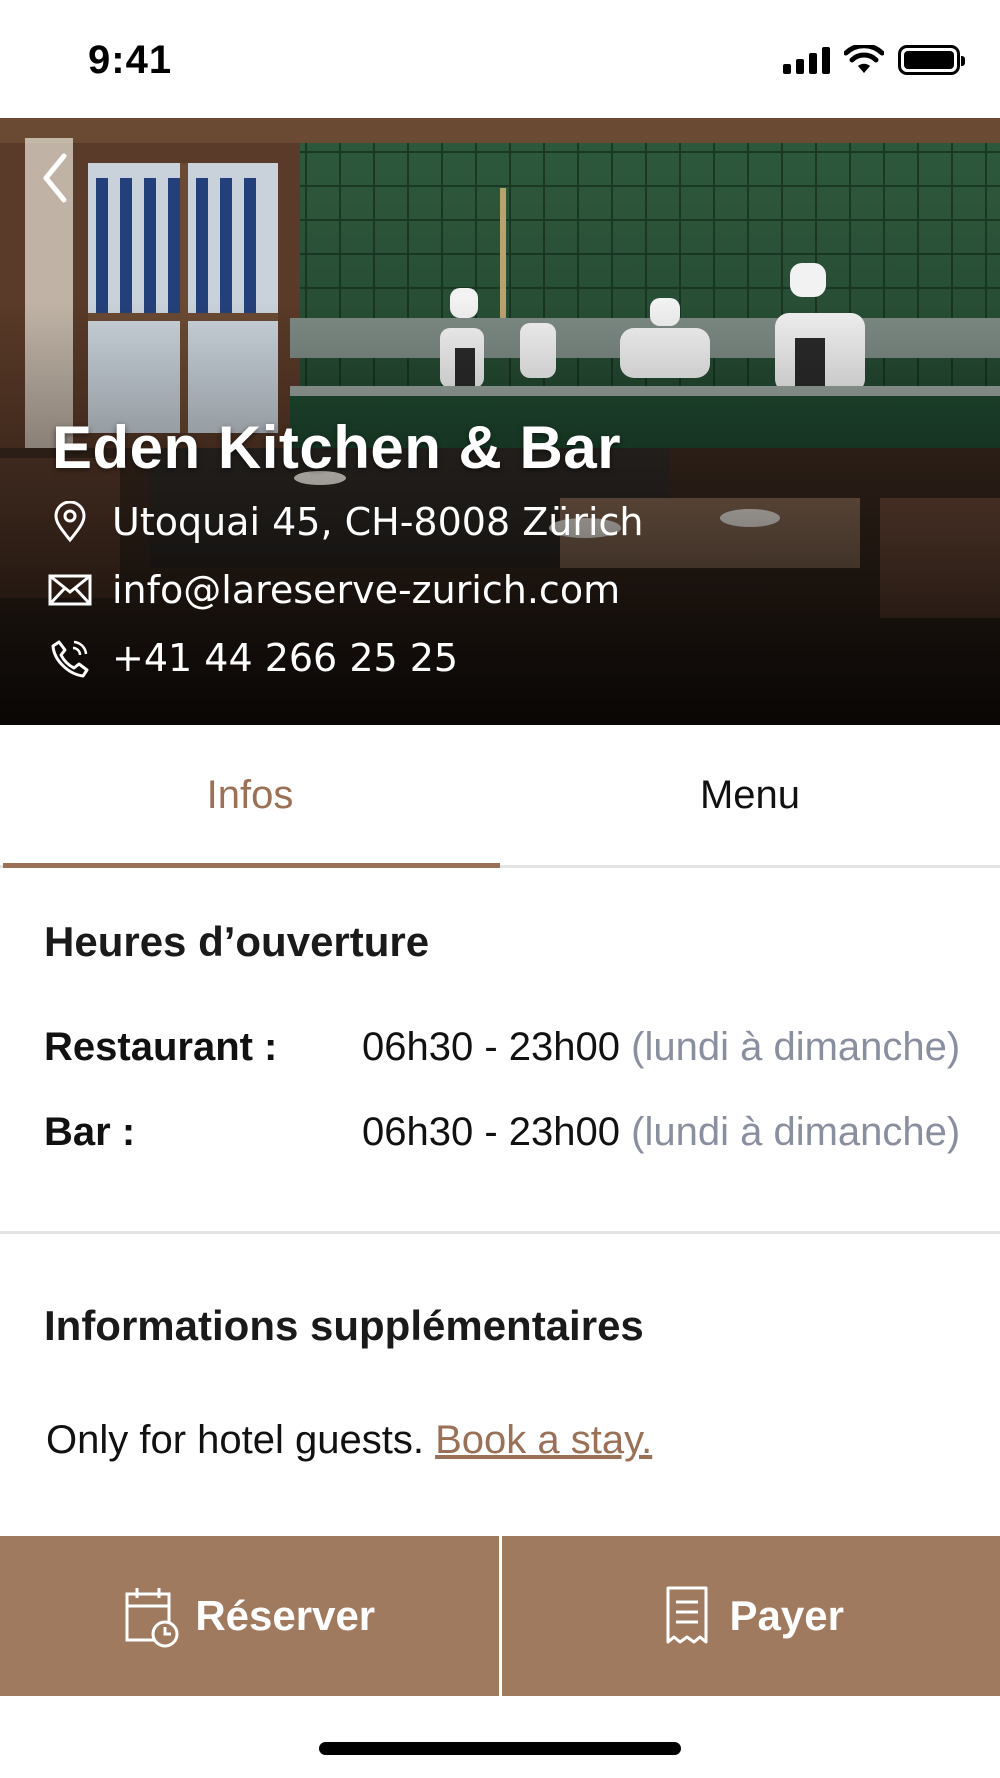 This screenshot has width=1000, height=1778. I want to click on reserve-button: Réserver, so click(249, 1616).